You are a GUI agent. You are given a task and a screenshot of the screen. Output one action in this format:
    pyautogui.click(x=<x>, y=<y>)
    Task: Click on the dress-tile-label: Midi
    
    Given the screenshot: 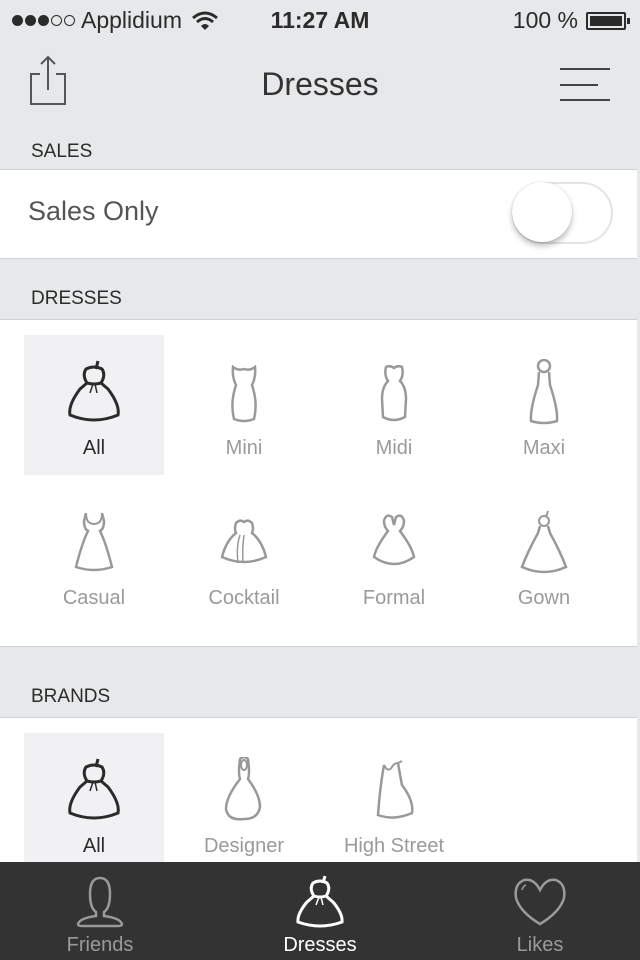 What is the action you would take?
    pyautogui.click(x=394, y=448)
    